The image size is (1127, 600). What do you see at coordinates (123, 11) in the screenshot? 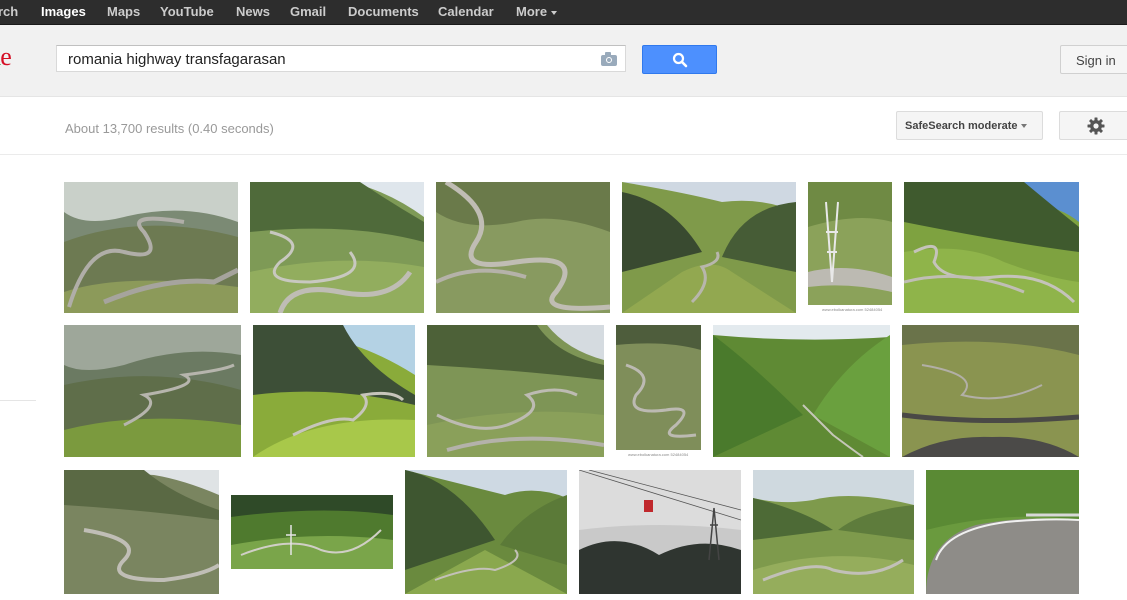
I see `nav-maps-link: Maps` at bounding box center [123, 11].